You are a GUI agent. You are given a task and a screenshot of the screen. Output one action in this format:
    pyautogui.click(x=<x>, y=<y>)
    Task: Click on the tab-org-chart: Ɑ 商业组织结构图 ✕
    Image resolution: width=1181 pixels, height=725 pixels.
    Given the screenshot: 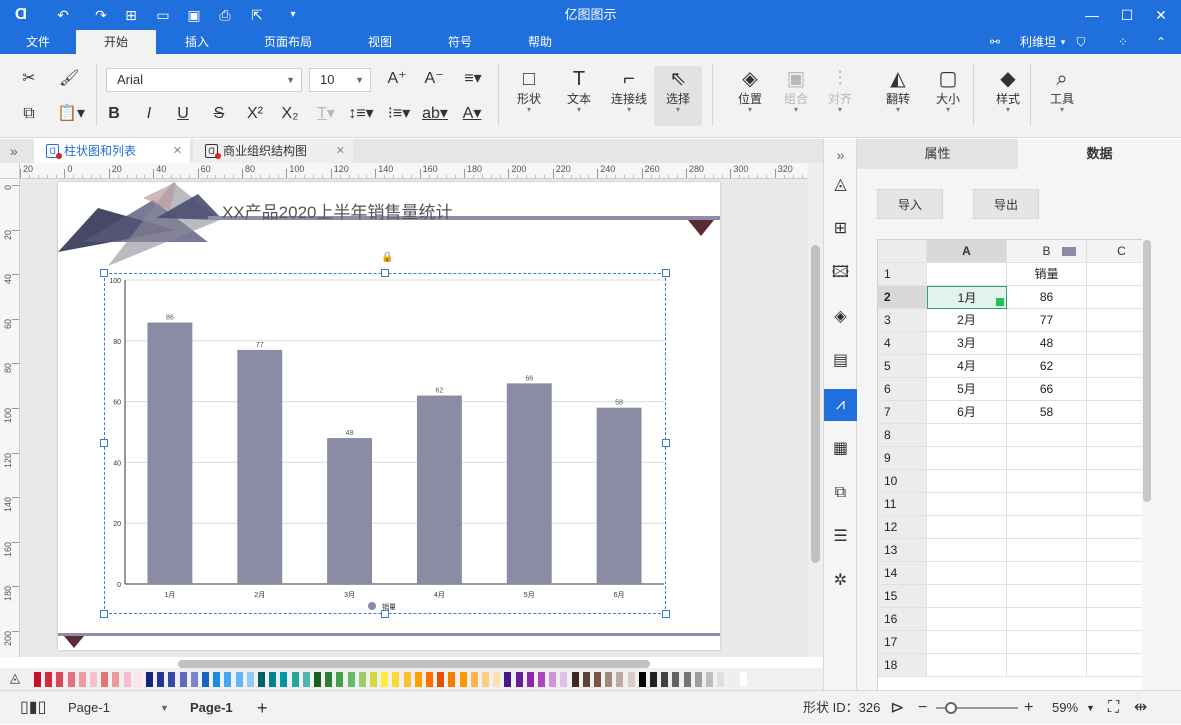 What is the action you would take?
    pyautogui.click(x=273, y=151)
    